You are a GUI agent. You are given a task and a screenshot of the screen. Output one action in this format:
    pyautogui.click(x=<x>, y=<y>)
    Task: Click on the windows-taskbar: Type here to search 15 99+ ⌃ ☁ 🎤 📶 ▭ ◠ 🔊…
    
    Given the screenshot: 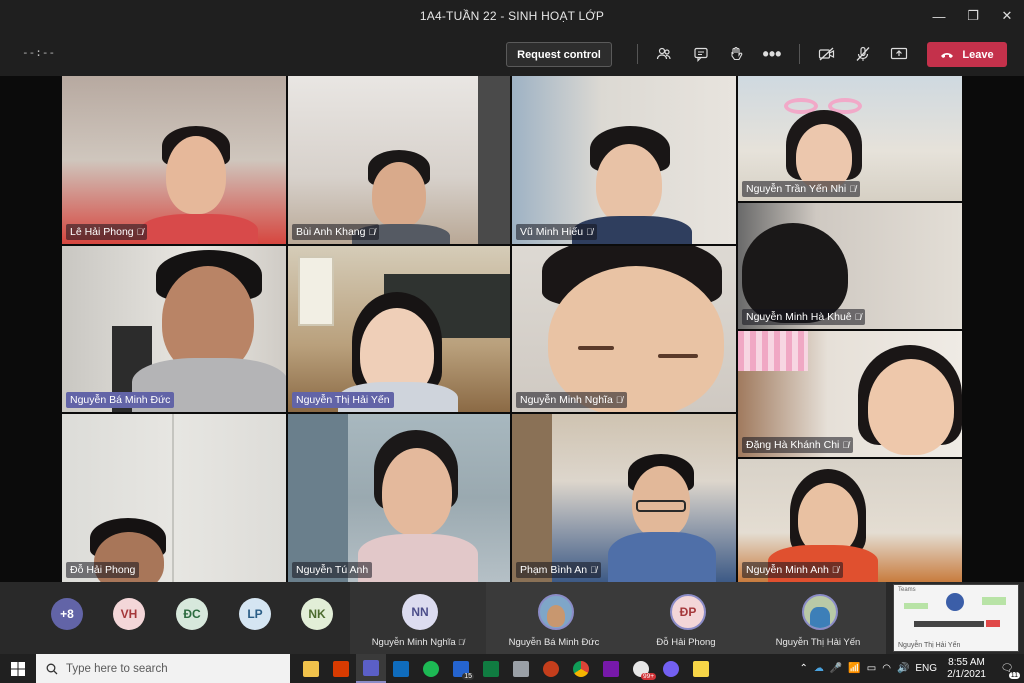 What is the action you would take?
    pyautogui.click(x=512, y=668)
    